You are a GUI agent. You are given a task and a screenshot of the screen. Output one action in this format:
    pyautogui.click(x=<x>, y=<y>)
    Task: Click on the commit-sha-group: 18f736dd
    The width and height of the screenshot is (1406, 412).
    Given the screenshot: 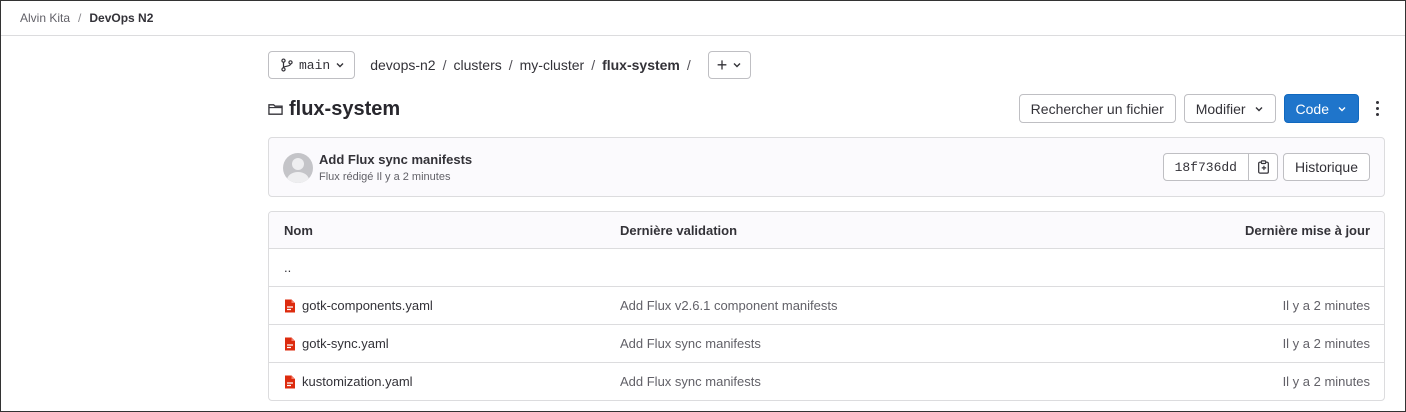 What is the action you would take?
    pyautogui.click(x=1220, y=167)
    